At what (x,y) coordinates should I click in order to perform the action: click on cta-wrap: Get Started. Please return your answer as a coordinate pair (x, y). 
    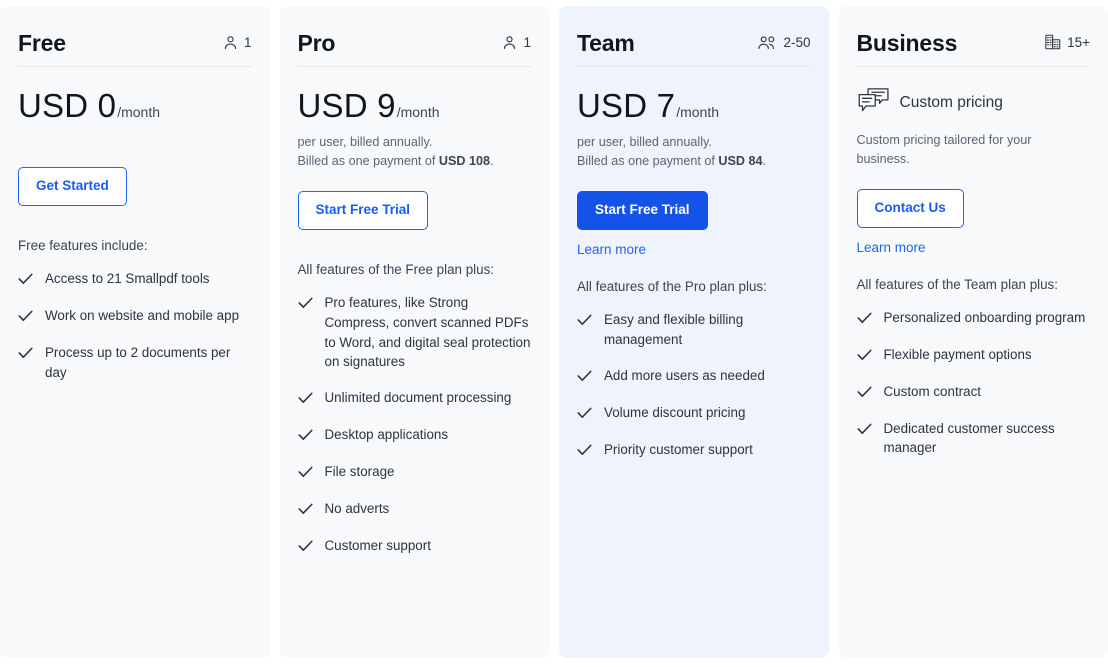
    Looking at the image, I should click on (135, 187).